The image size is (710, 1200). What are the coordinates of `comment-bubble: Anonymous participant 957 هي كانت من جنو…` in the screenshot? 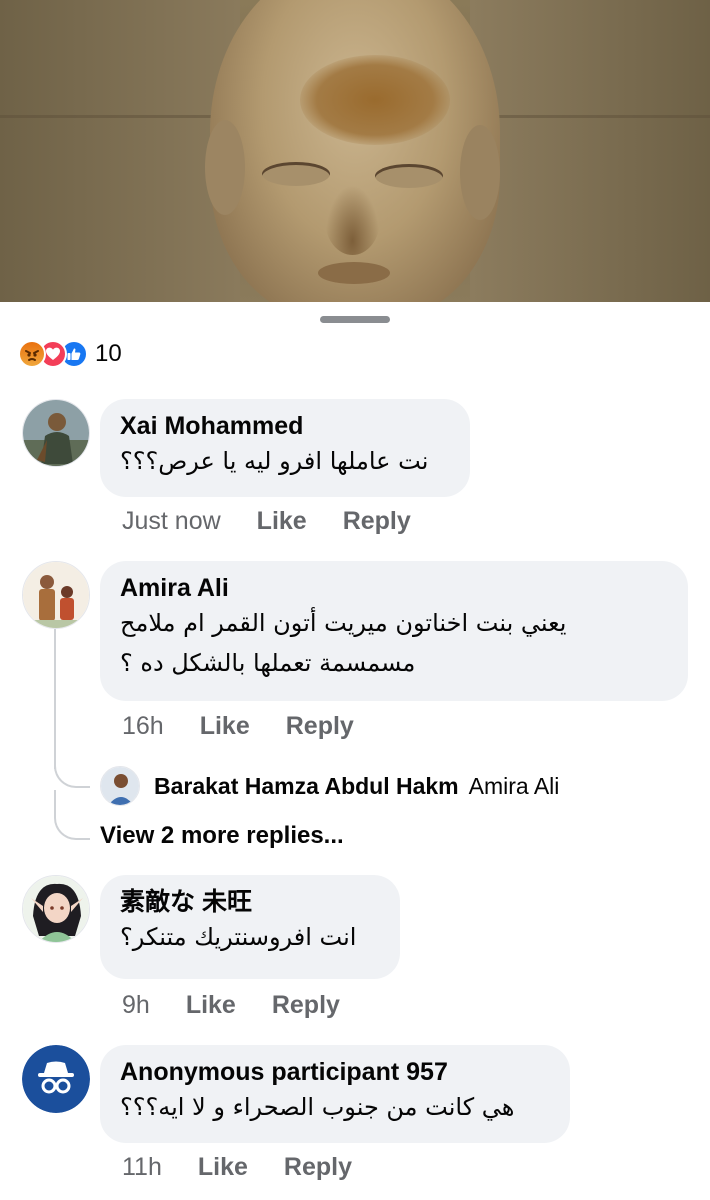 It's located at (335, 1094).